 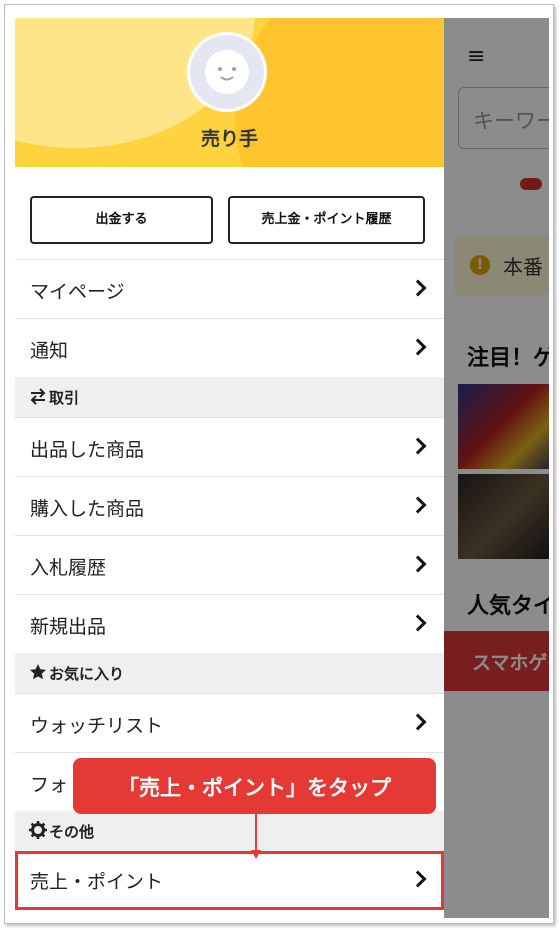 What do you see at coordinates (229, 623) in the screenshot?
I see `menu-item-new-listing: 新規出品` at bounding box center [229, 623].